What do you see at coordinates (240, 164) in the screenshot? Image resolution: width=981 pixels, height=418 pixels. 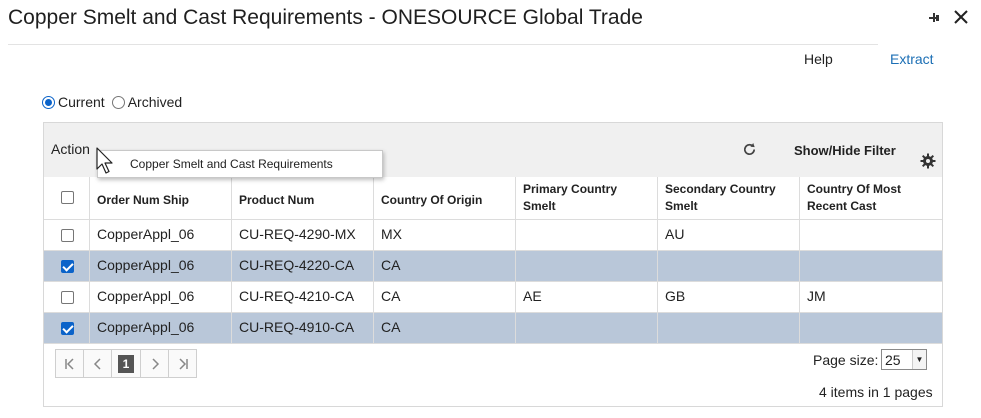 I see `action-menu-item: Copper Smelt and Cast Requirements` at bounding box center [240, 164].